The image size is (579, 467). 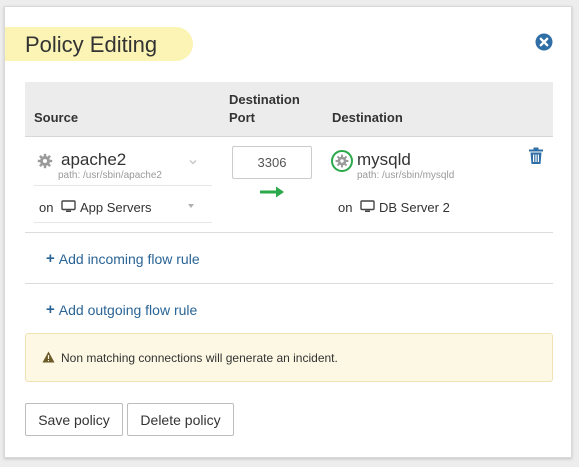 I want to click on add-incoming-flow-rule-link: + Add incoming flow rule, so click(x=123, y=259).